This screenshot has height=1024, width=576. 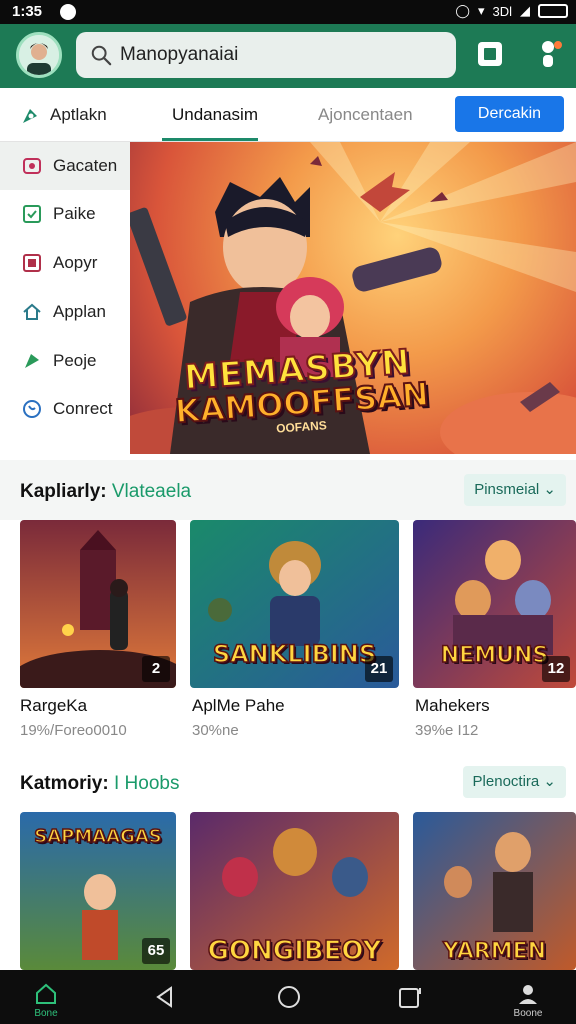 What do you see at coordinates (215, 115) in the screenshot?
I see `tab-undanasim: Undanasim` at bounding box center [215, 115].